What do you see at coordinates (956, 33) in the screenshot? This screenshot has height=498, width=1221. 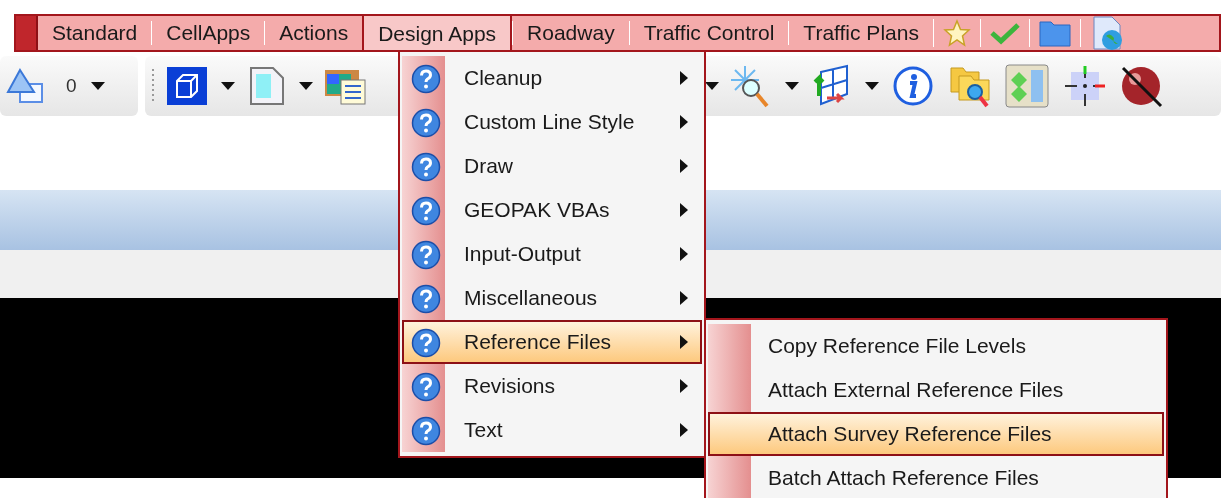 I see `star-icon` at bounding box center [956, 33].